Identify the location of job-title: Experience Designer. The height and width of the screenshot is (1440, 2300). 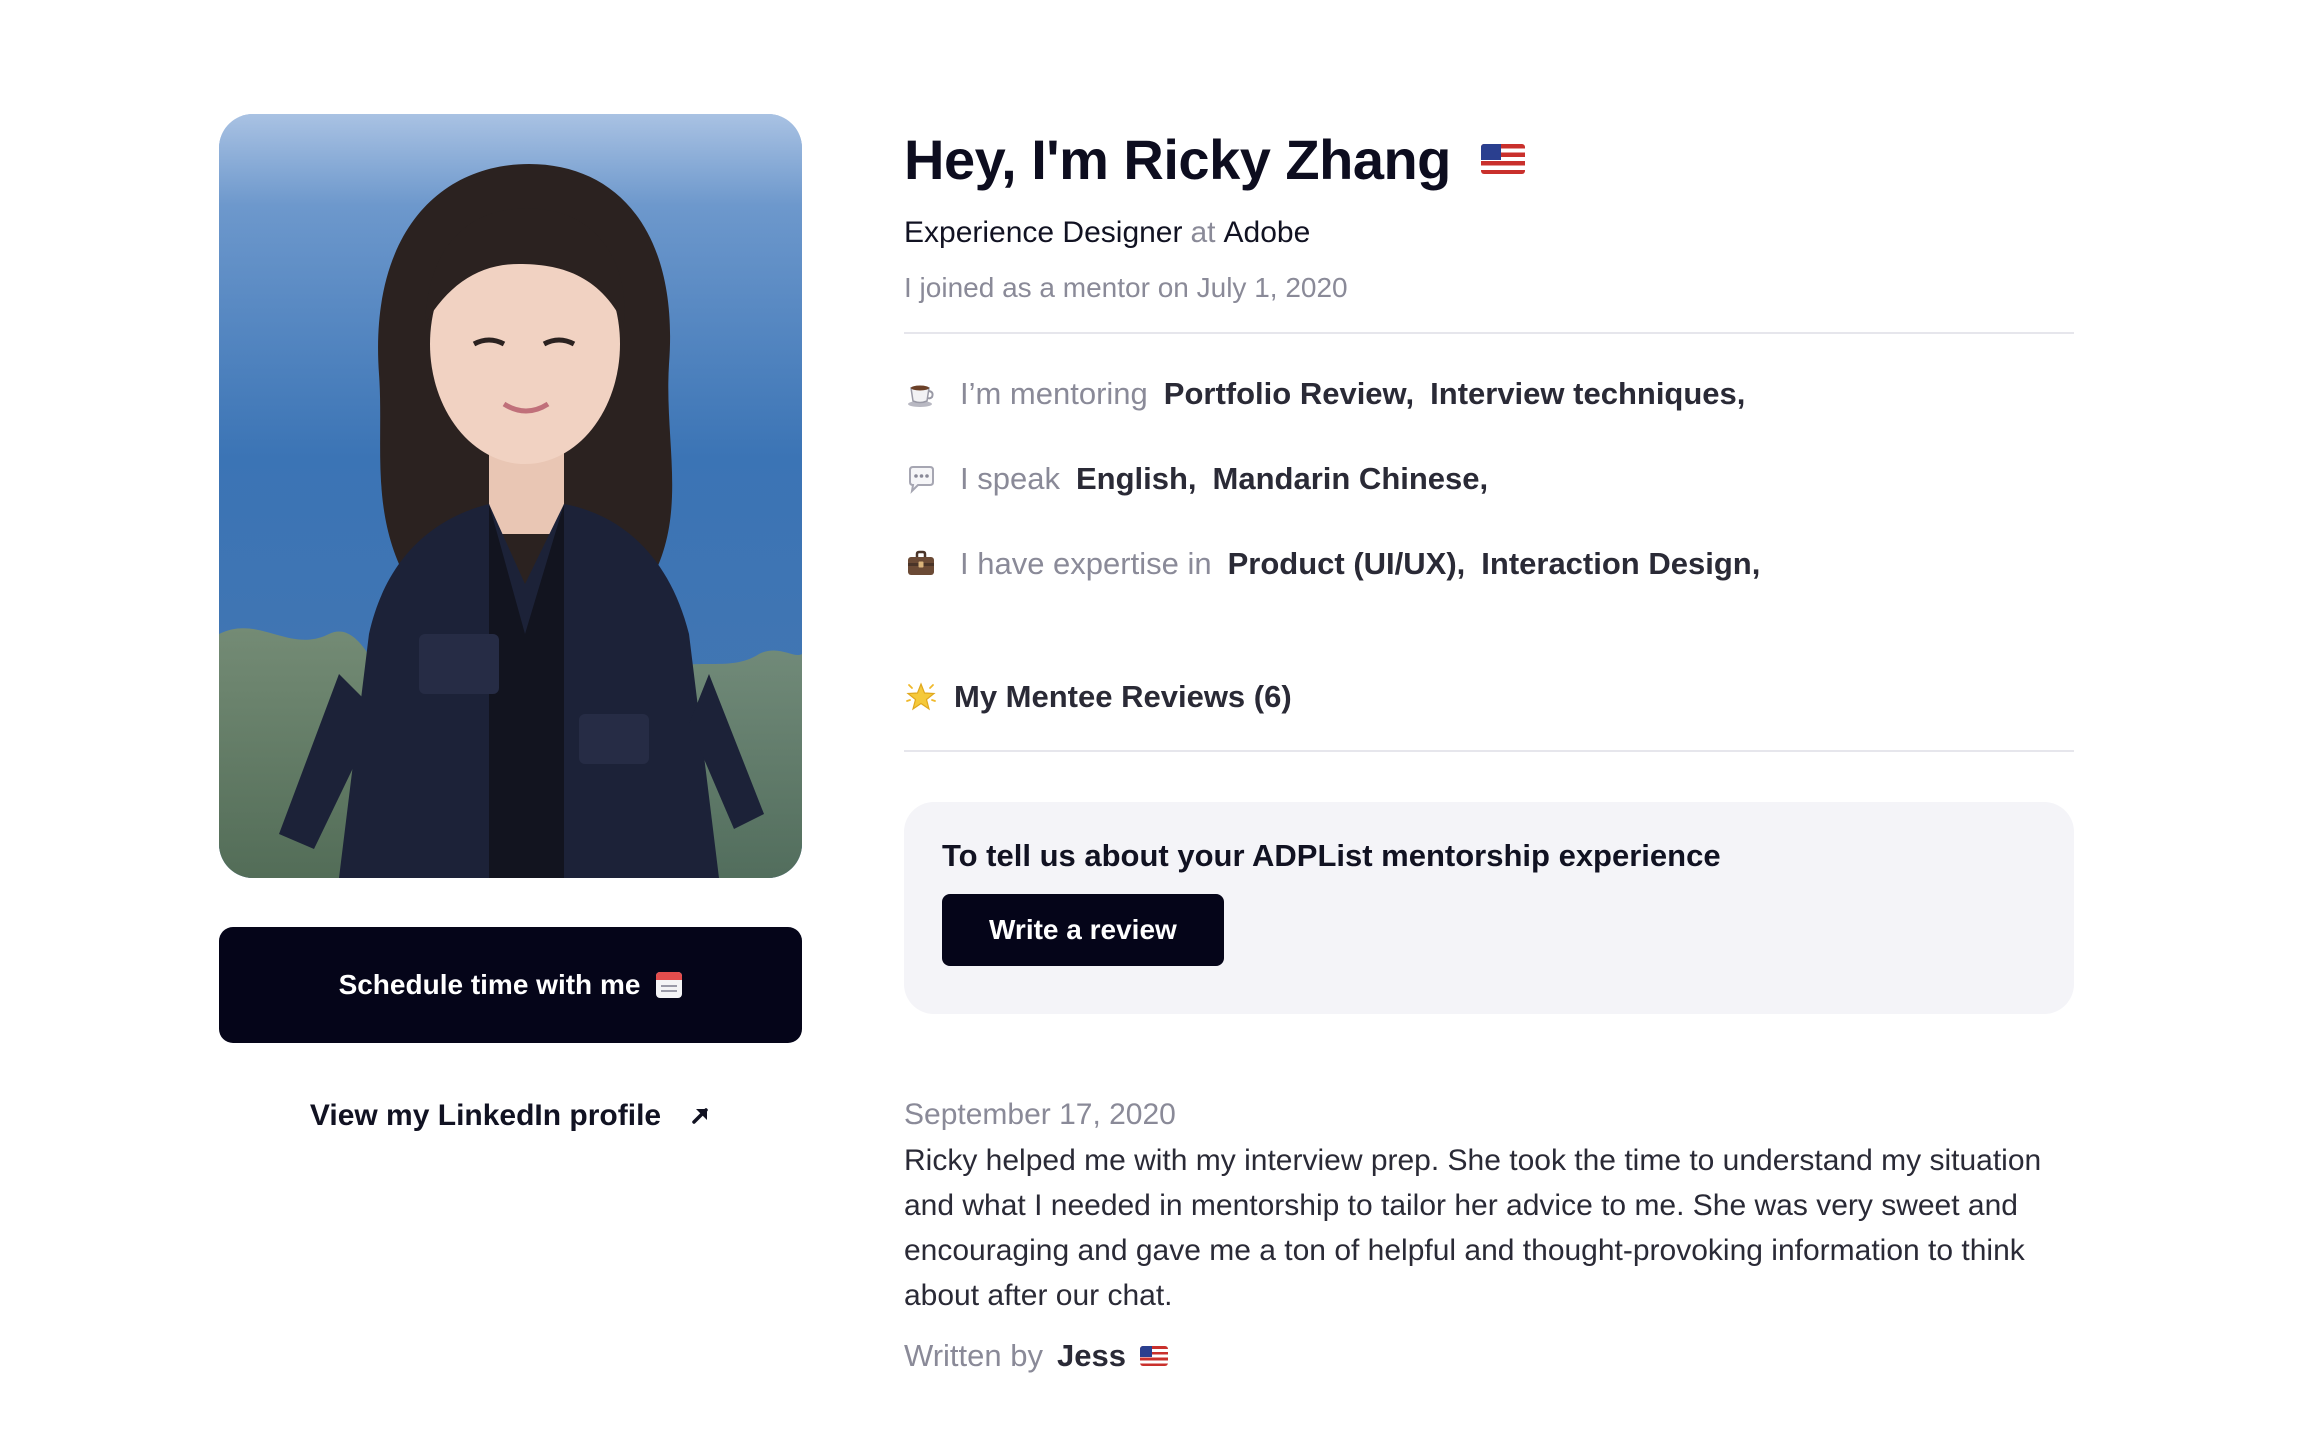
(1043, 232).